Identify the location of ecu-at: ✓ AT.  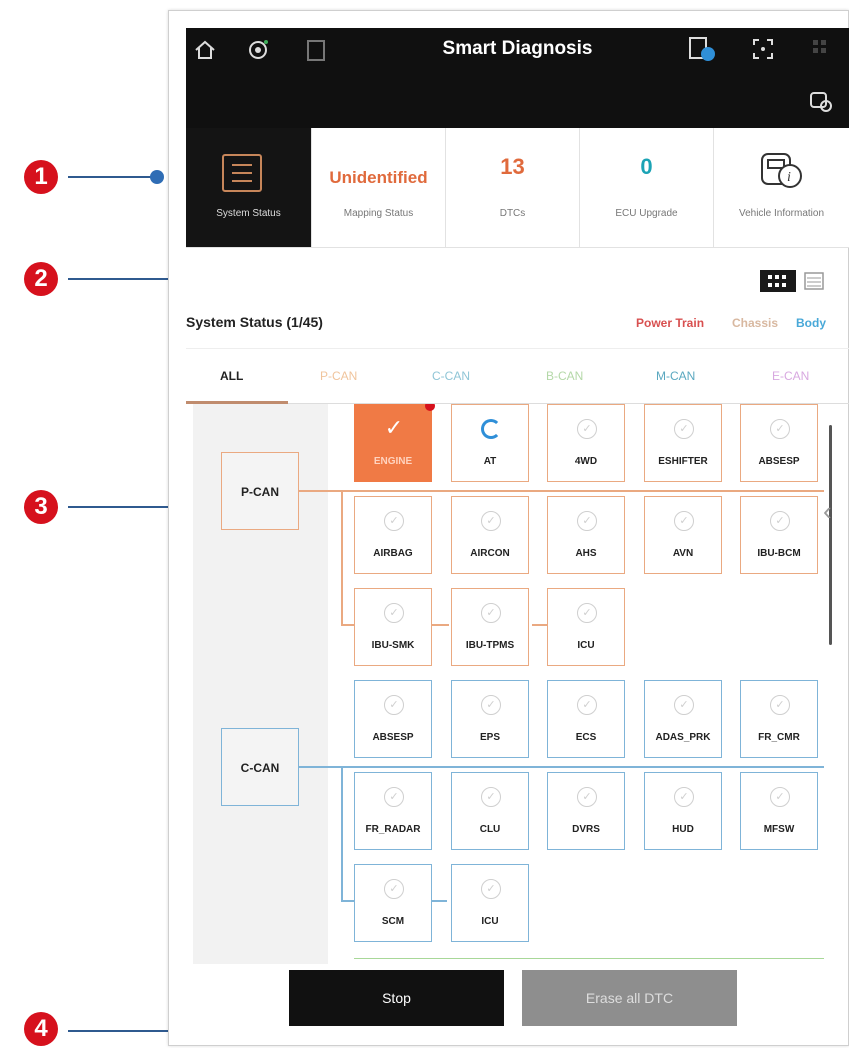
(490, 443).